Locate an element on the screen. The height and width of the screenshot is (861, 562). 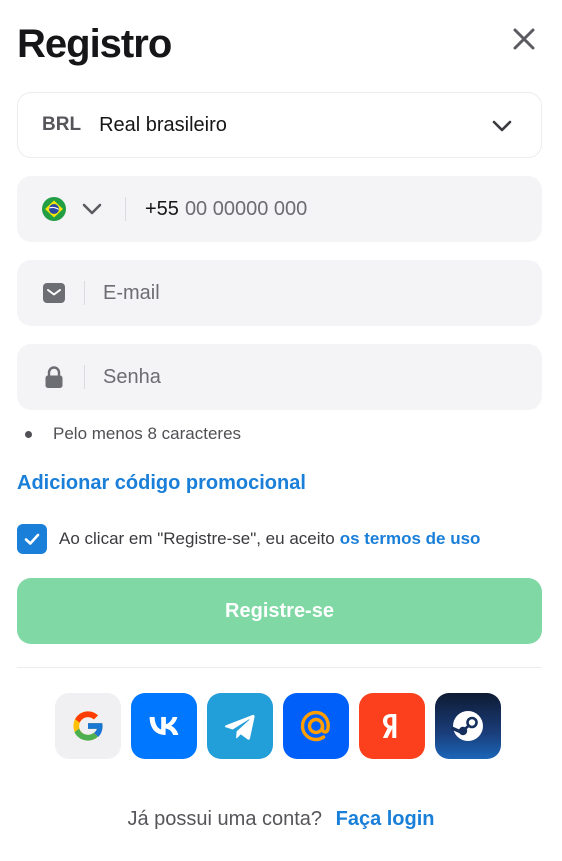
login-question: Já possui uma conta? is located at coordinates (225, 819).